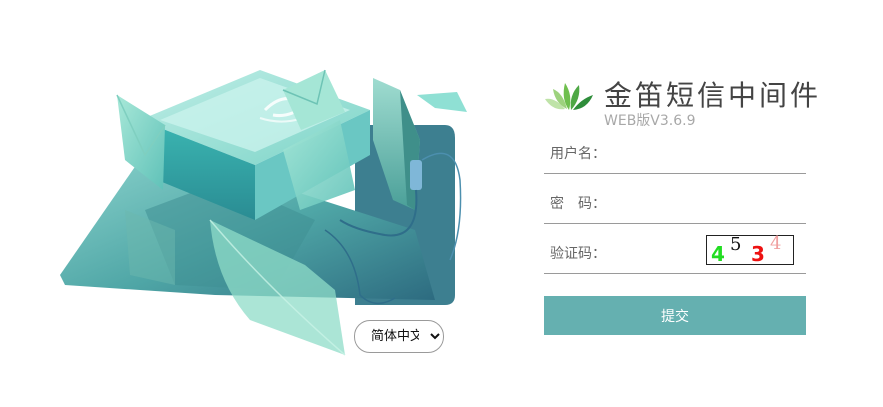 Image resolution: width=883 pixels, height=407 pixels. Describe the element at coordinates (569, 96) in the screenshot. I see `leaf-logo-icon` at that location.